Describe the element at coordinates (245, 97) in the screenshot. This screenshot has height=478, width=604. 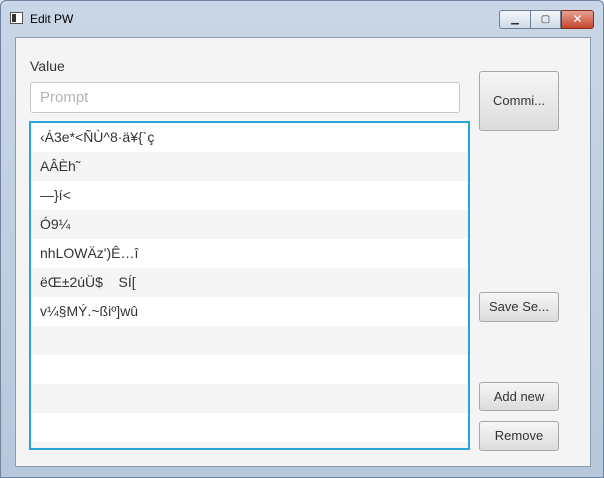
I see `prompt-input` at that location.